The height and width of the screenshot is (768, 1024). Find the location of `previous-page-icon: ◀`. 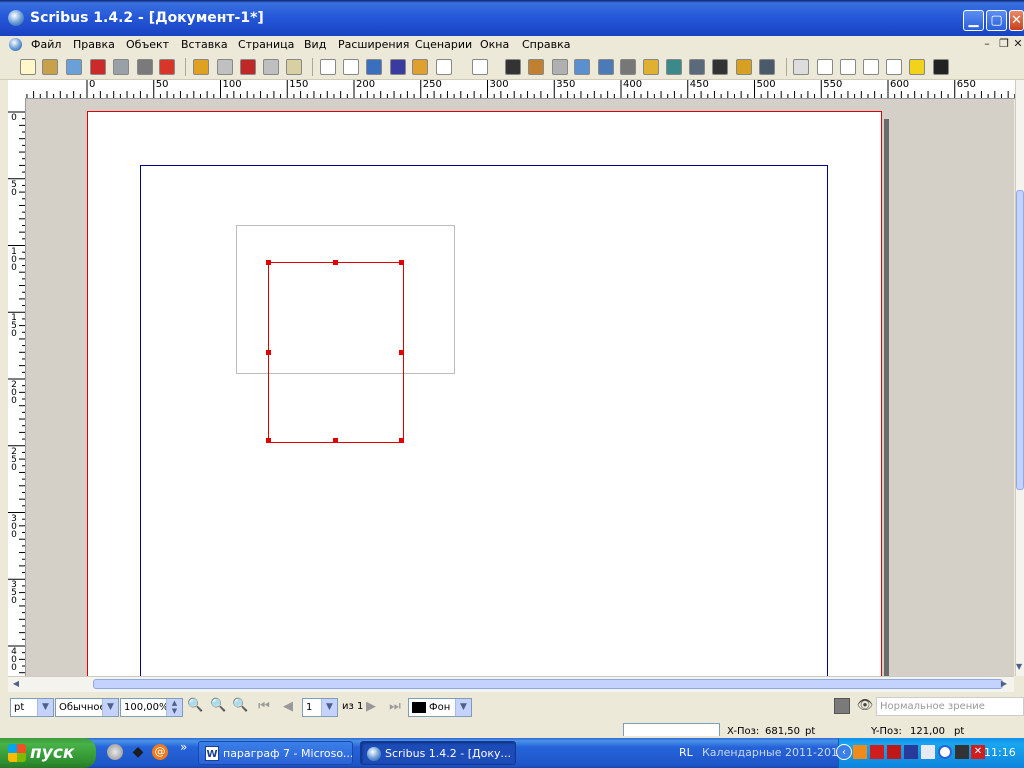

previous-page-icon: ◀ is located at coordinates (288, 707).